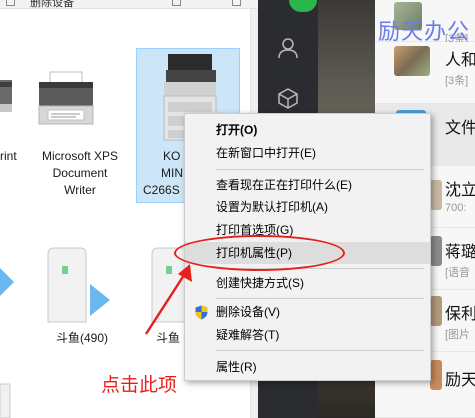 The height and width of the screenshot is (418, 475). What do you see at coordinates (457, 81) in the screenshot?
I see `chat-row-sub: [3条]` at bounding box center [457, 81].